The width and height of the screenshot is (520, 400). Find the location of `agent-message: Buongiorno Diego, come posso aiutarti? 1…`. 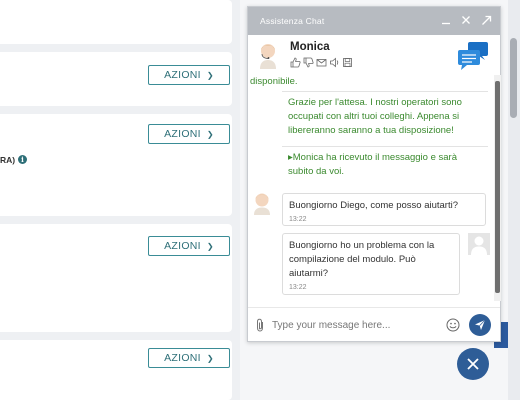

agent-message: Buongiorno Diego, come posso aiutarti? 1… is located at coordinates (384, 209).